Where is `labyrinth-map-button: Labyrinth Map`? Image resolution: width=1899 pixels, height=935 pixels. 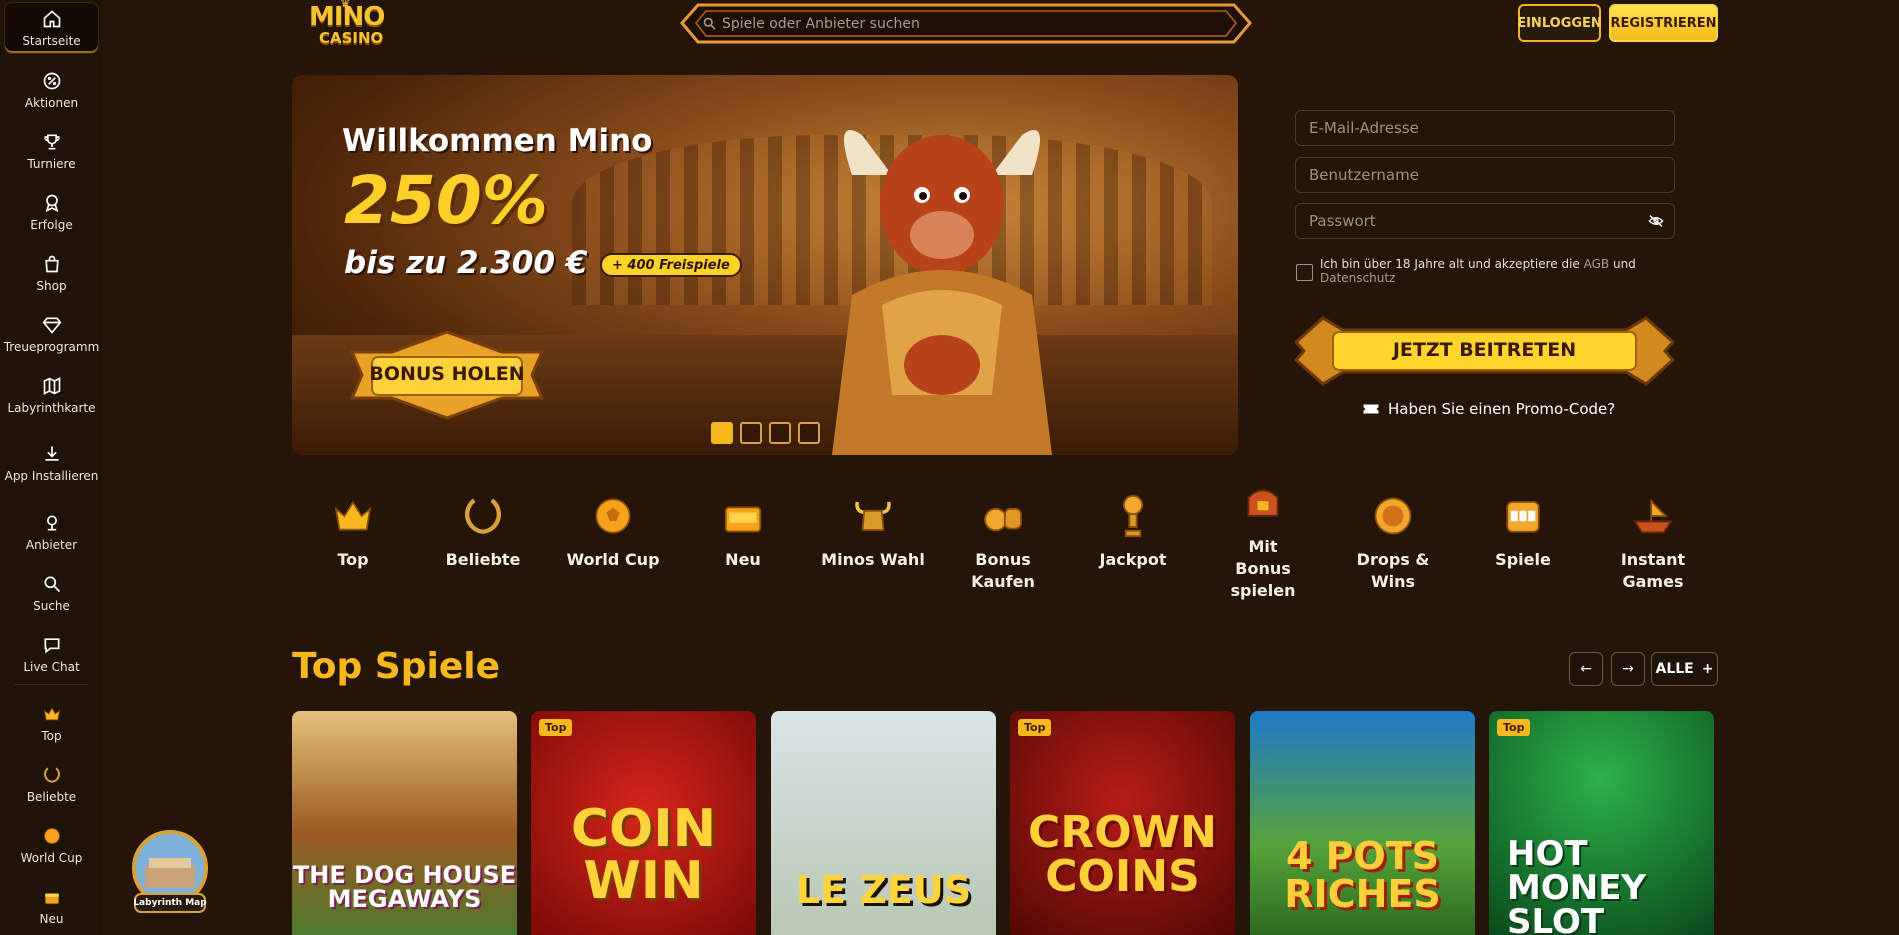 labyrinth-map-button: Labyrinth Map is located at coordinates (170, 873).